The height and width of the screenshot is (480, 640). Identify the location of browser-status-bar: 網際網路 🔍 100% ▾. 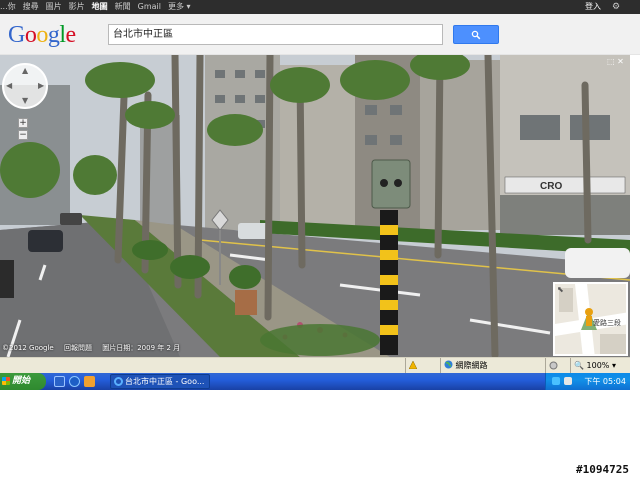
(315, 365).